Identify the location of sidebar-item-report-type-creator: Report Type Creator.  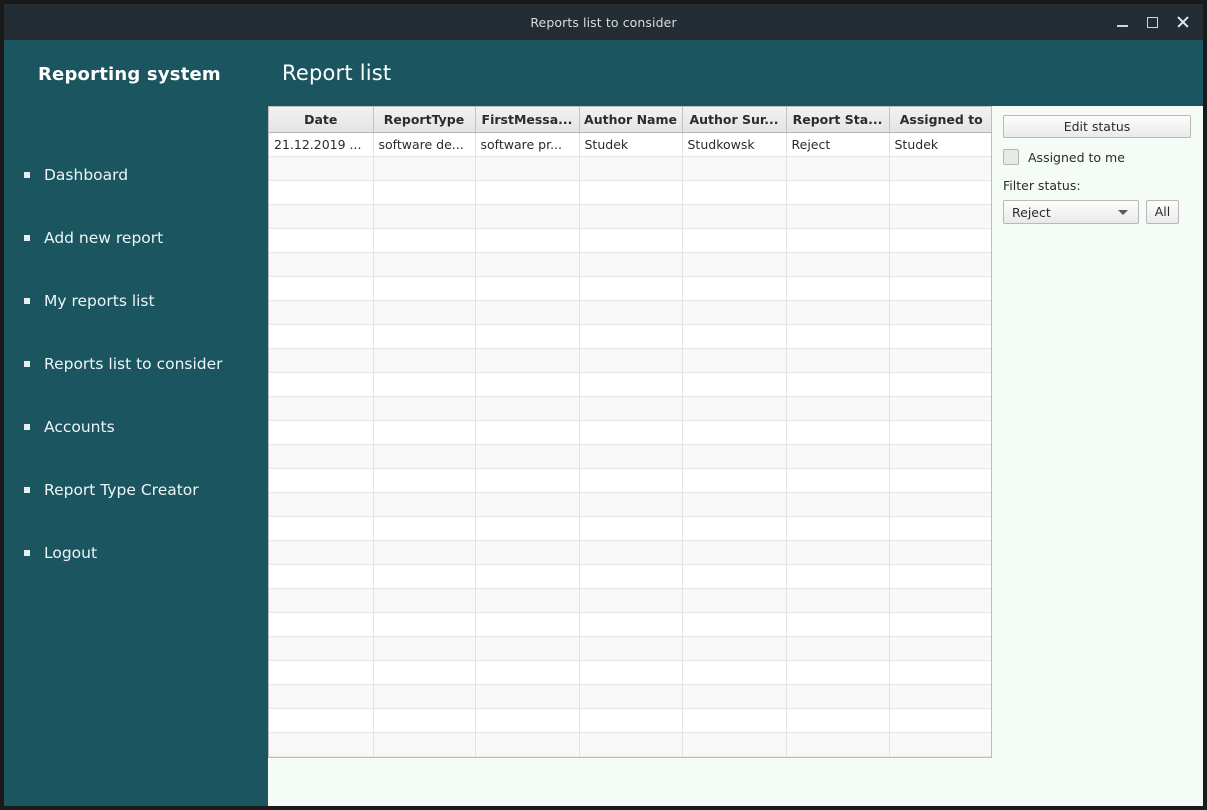
(136, 489).